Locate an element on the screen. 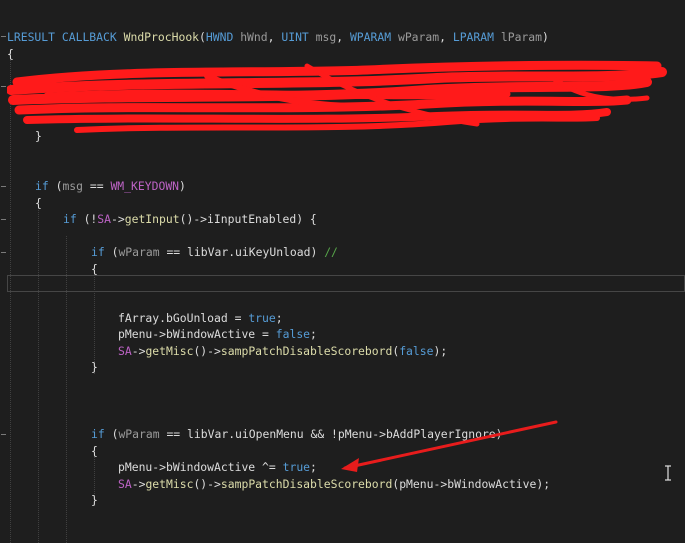  code-token: sampPatchDisableScorebord is located at coordinates (306, 351).